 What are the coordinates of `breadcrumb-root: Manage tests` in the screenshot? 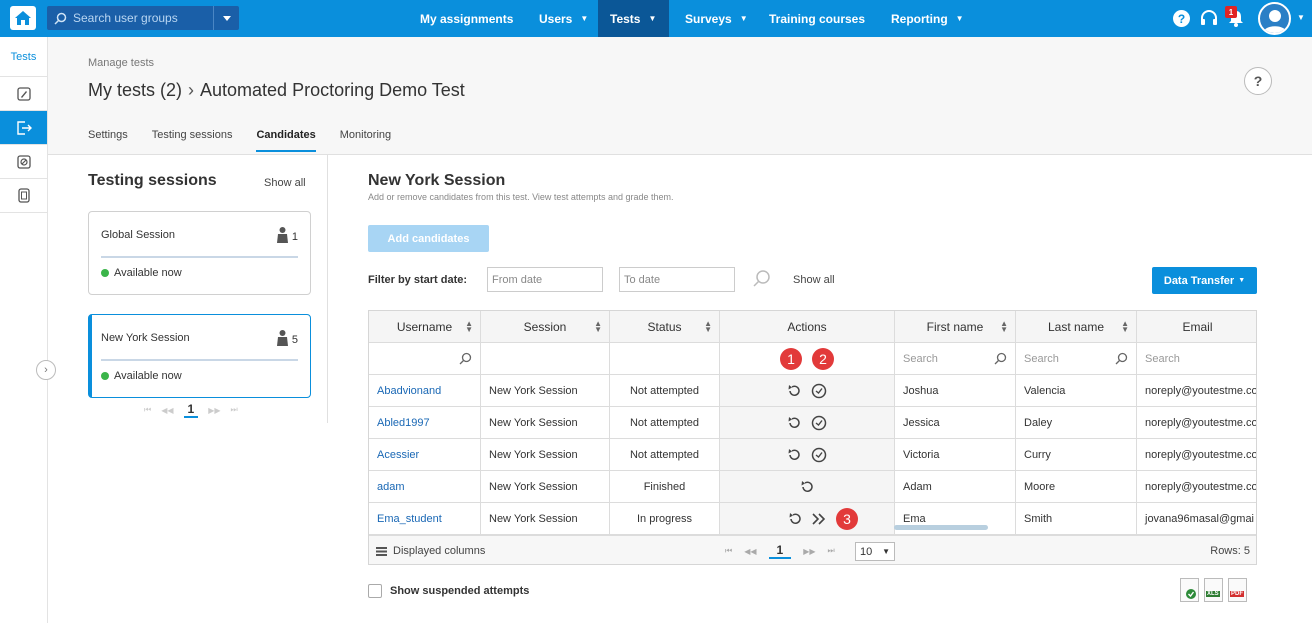 It's located at (121, 63).